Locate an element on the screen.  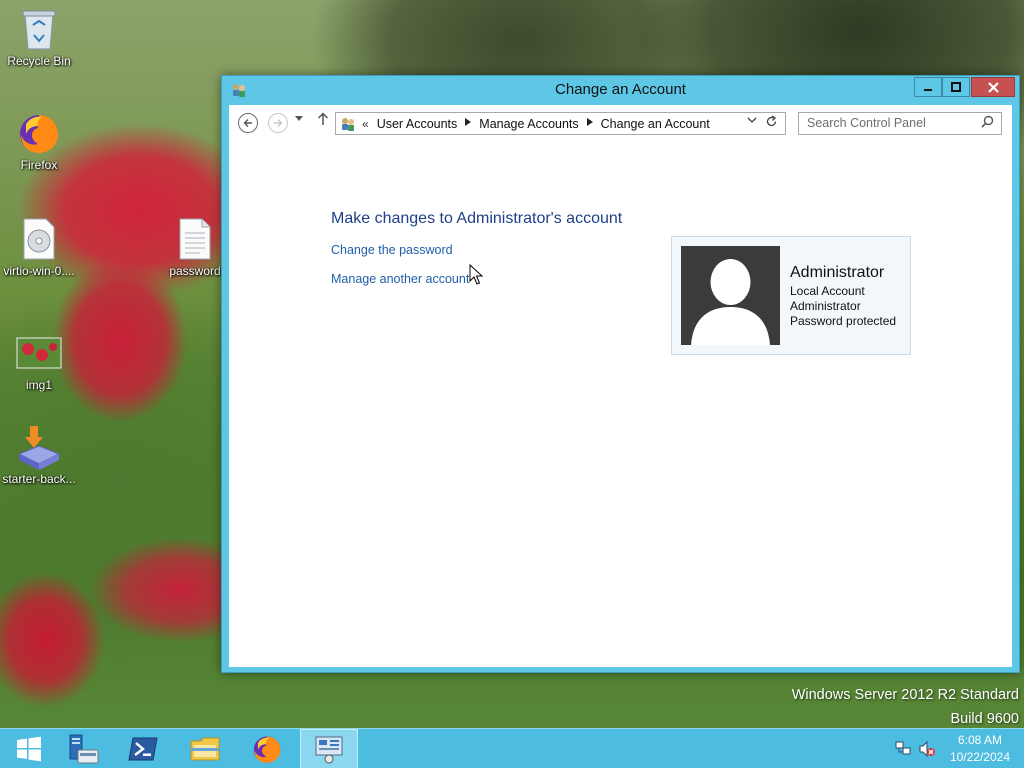
breadcrumb-manage-accounts: Manage Accounts is located at coordinates (528, 124).